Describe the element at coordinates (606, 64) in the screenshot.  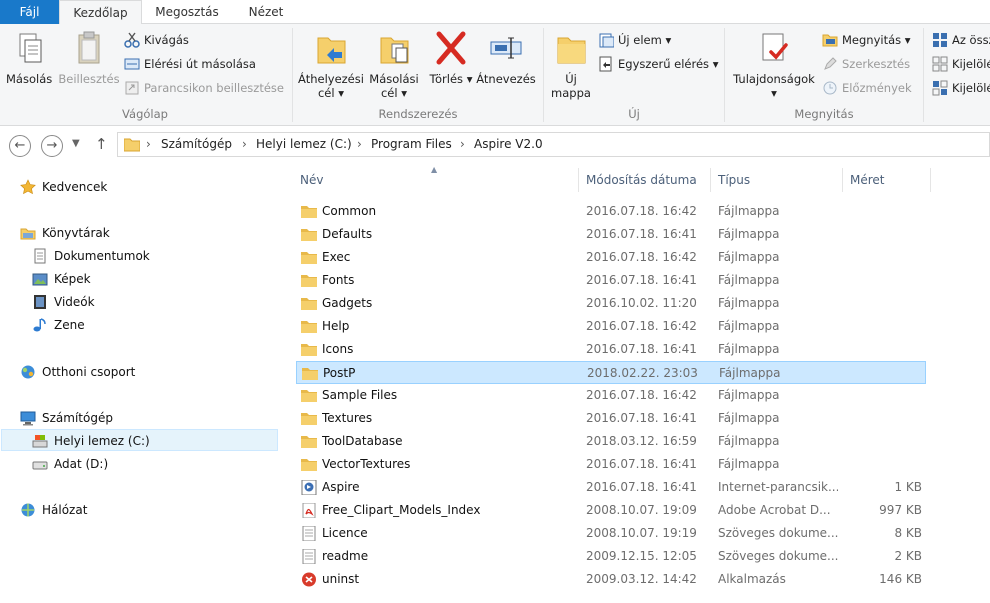
I see `easy-access-icon` at that location.